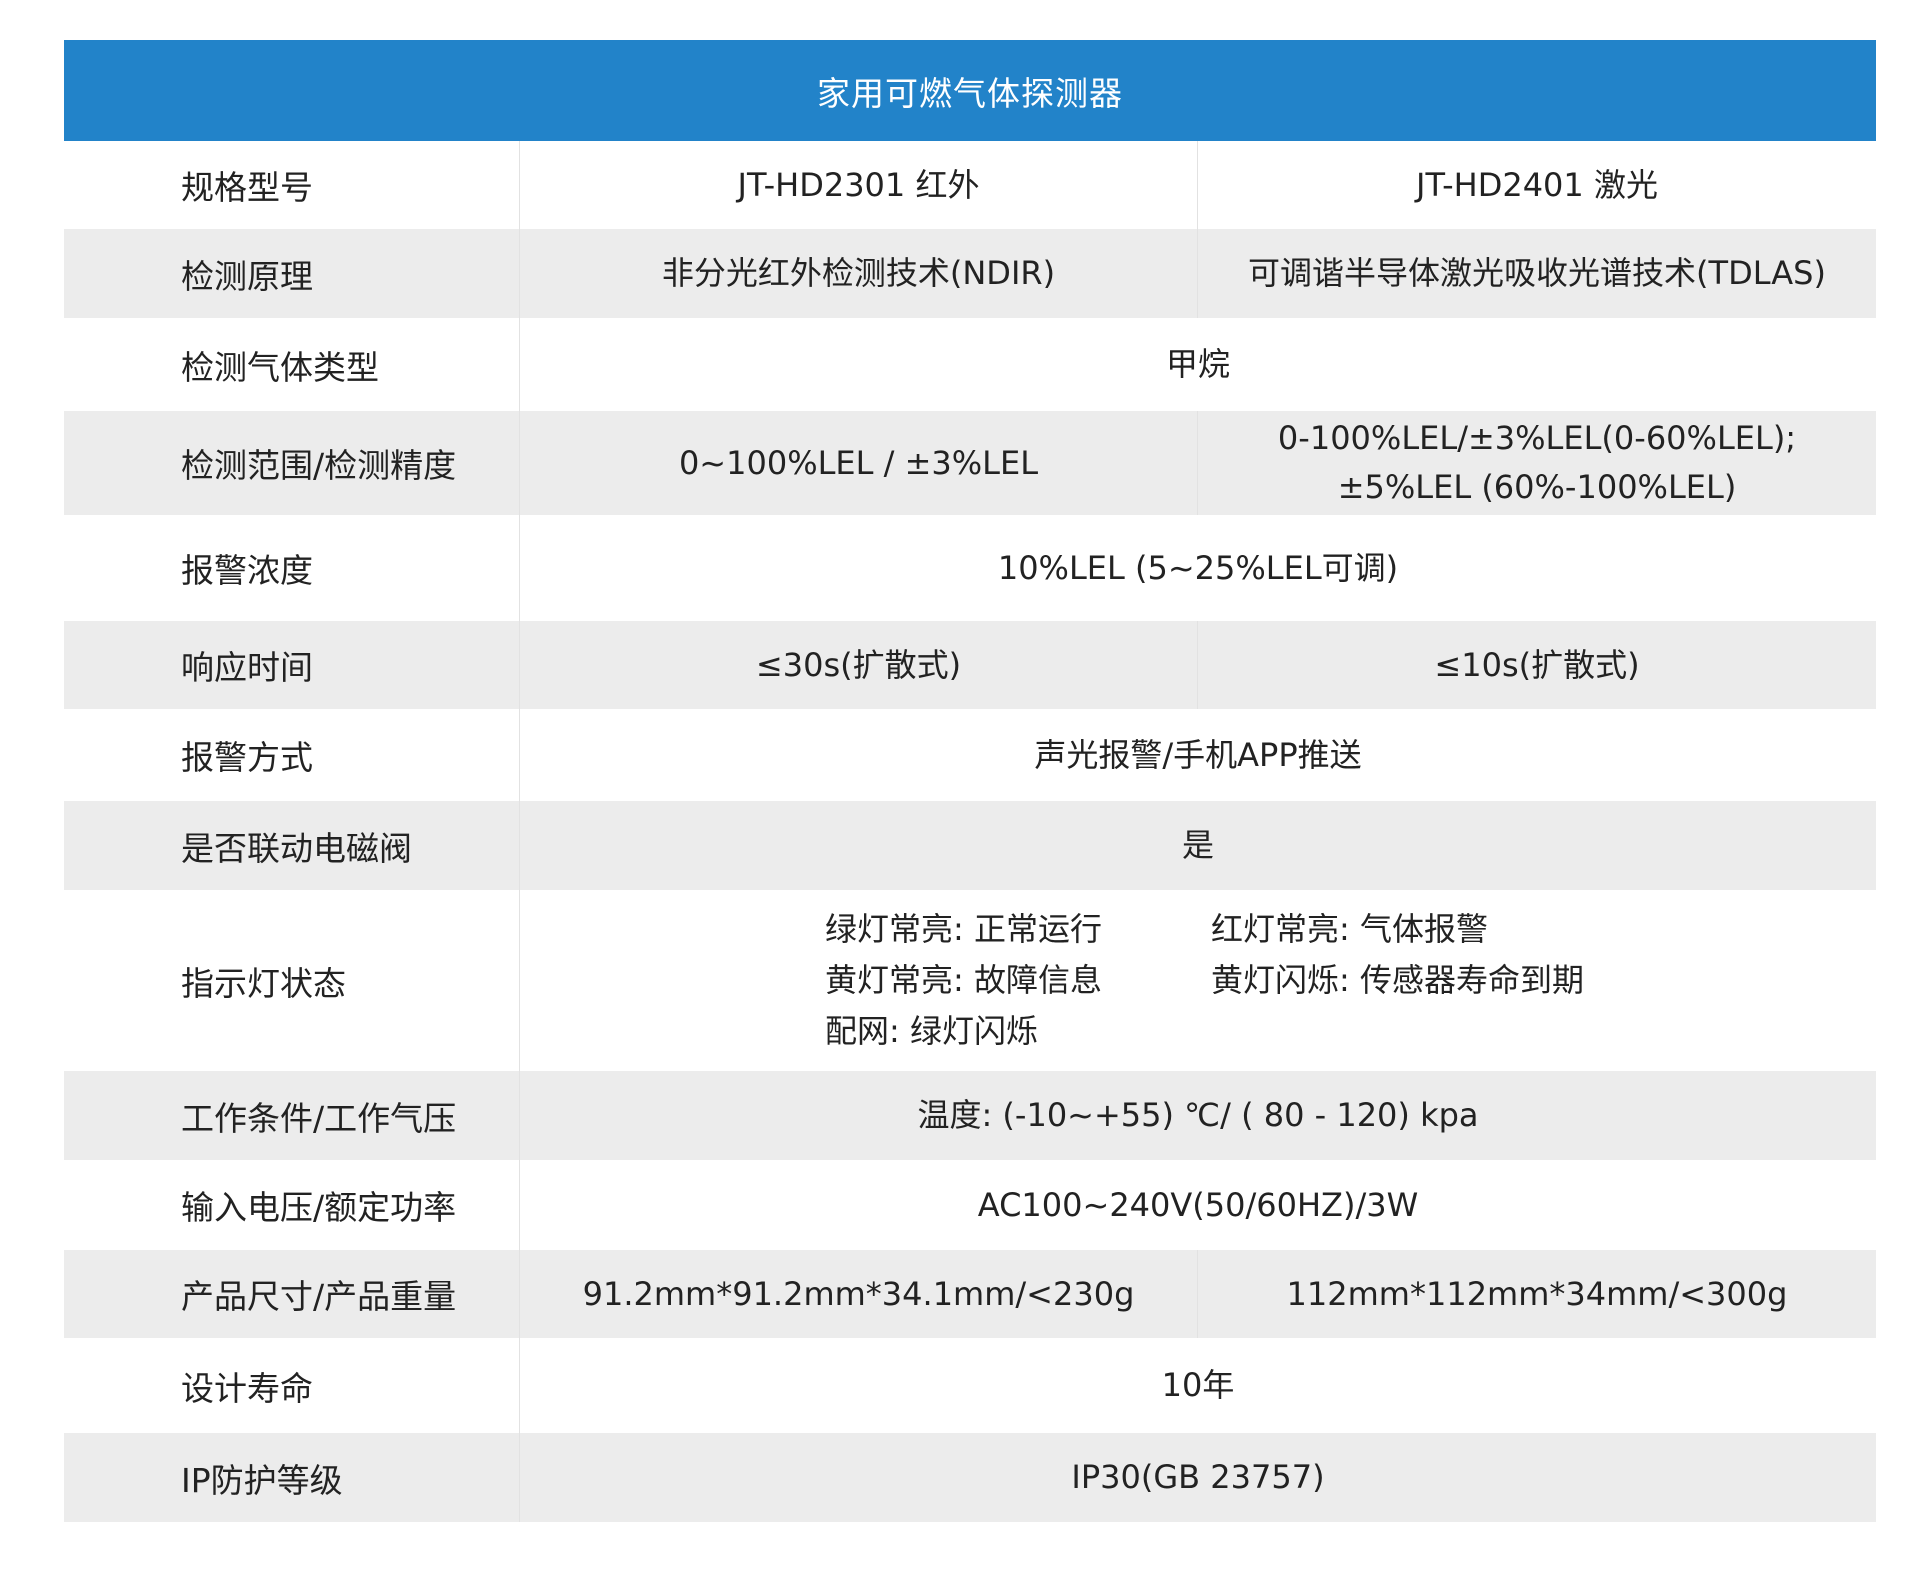 Image resolution: width=1921 pixels, height=1583 pixels. Describe the element at coordinates (859, 1294) in the screenshot. I see `size-infrared-value: 91.2mm*91.2mm*34.1mm/<230g` at that location.